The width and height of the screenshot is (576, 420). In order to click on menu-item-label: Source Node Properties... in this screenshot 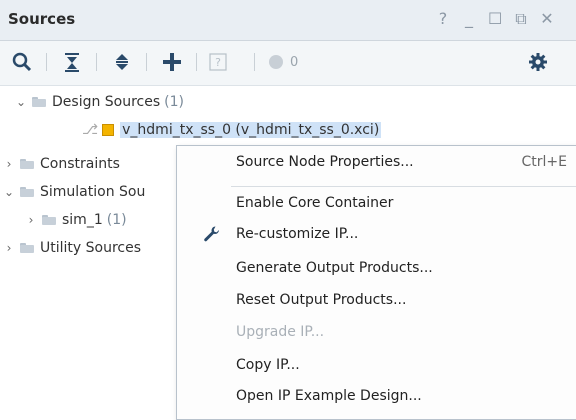, I will do `click(325, 162)`.